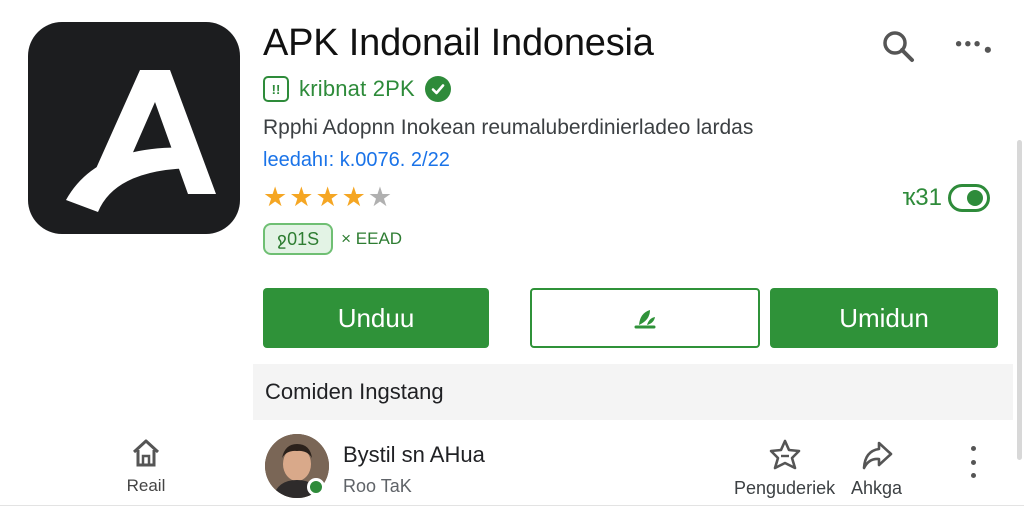 The height and width of the screenshot is (512, 1024). What do you see at coordinates (316, 487) in the screenshot?
I see `online-status-icon` at bounding box center [316, 487].